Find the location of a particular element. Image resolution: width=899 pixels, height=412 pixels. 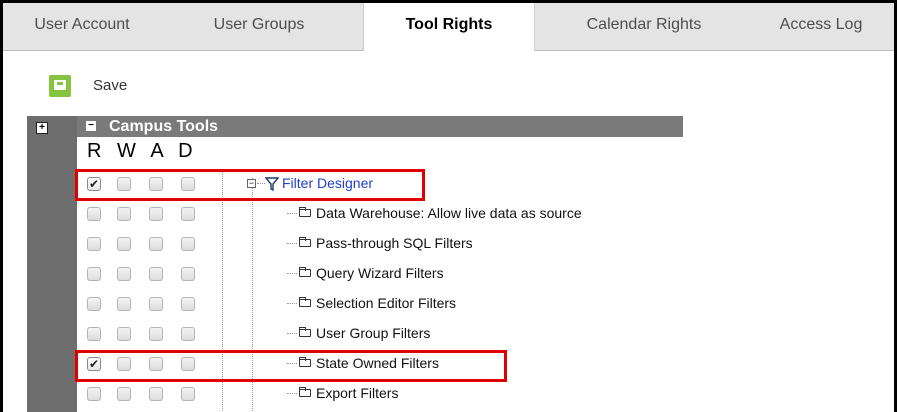

tab-user-account: User Account is located at coordinates (82, 26).